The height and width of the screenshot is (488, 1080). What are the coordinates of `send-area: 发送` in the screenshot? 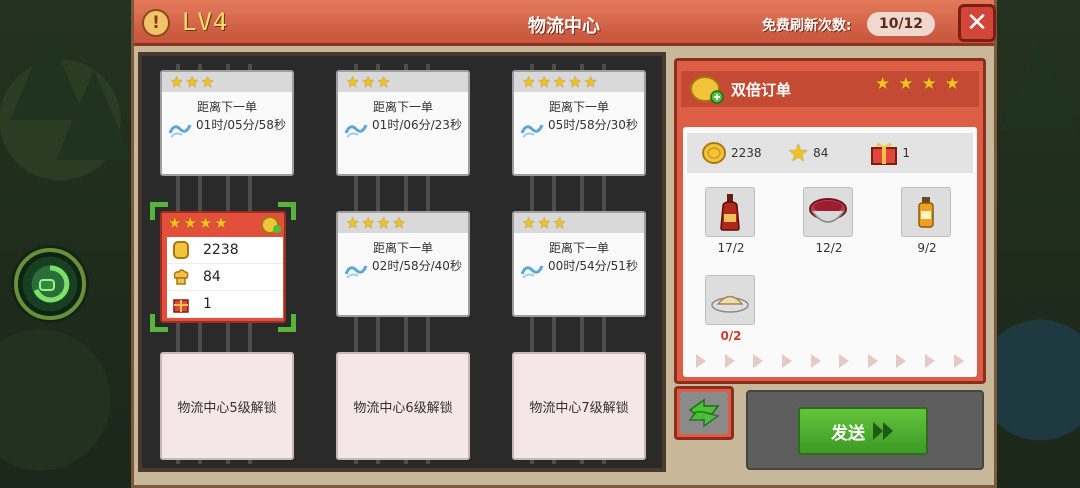 It's located at (865, 430).